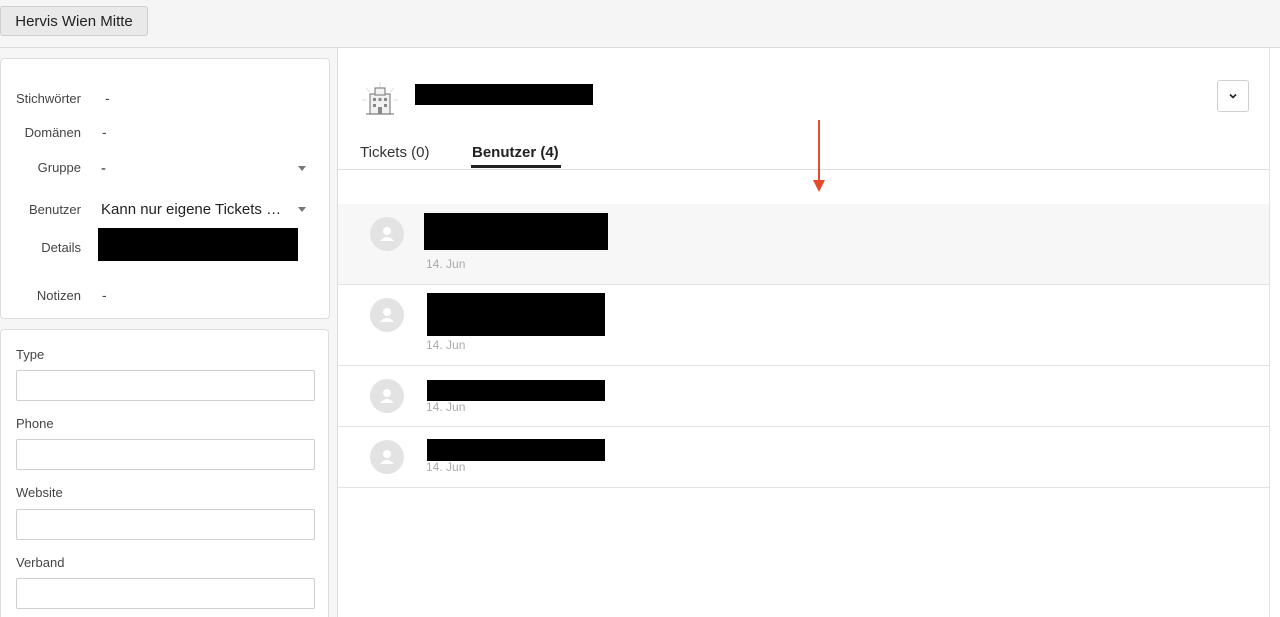 This screenshot has width=1280, height=617. What do you see at coordinates (1274, 332) in the screenshot?
I see `scrollbar` at bounding box center [1274, 332].